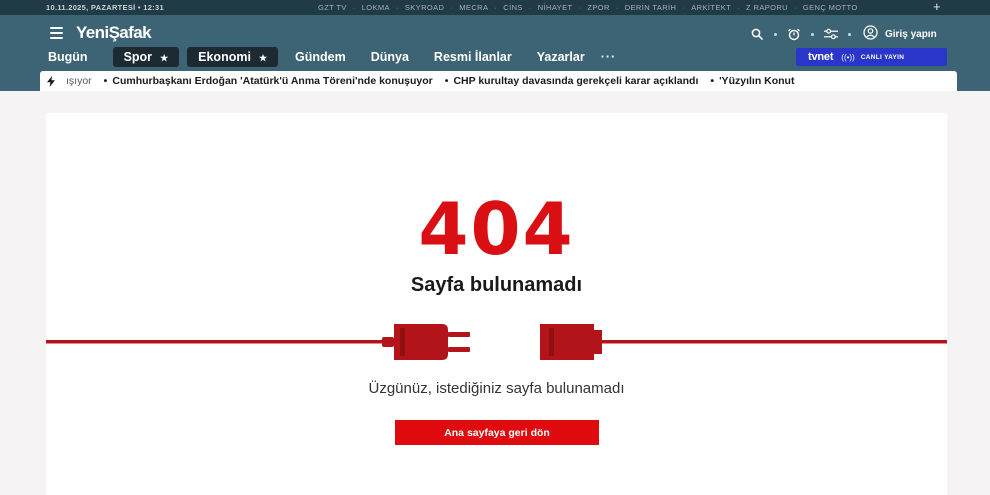 This screenshot has height=495, width=990. What do you see at coordinates (555, 7) in the screenshot?
I see `network-link-nihayet: NİHAYET` at bounding box center [555, 7].